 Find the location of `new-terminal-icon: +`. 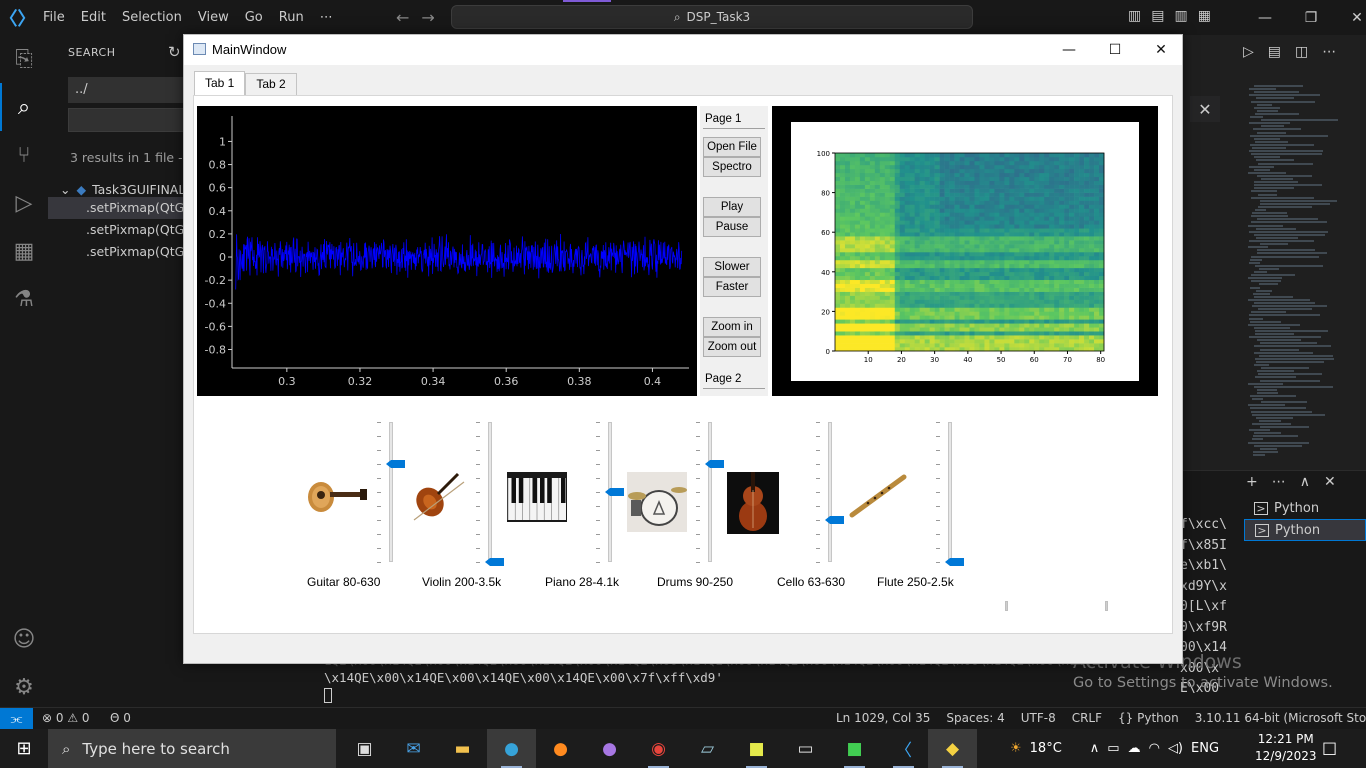

new-terminal-icon: + is located at coordinates (1252, 482).